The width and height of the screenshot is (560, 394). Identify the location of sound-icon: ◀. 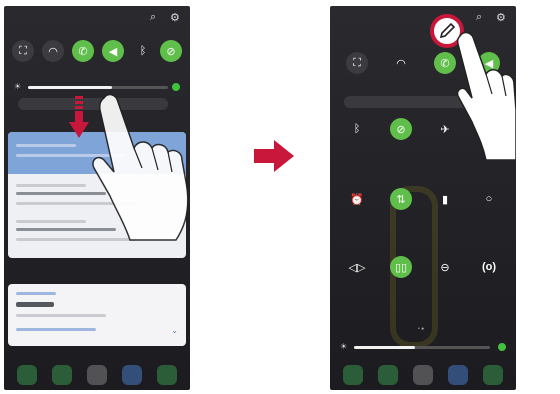
(113, 51).